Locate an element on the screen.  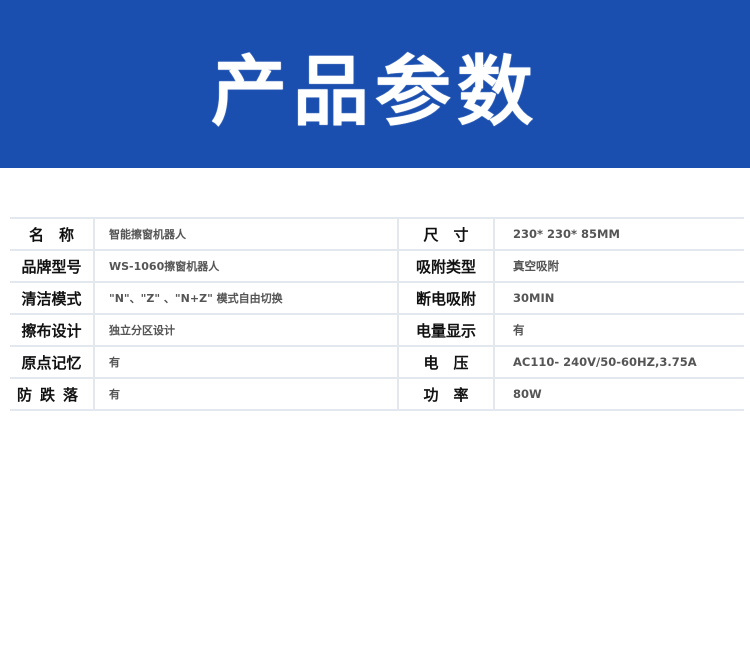
table-row: 擦布设计 独立分区设计 电量显示 有 is located at coordinates (377, 330).